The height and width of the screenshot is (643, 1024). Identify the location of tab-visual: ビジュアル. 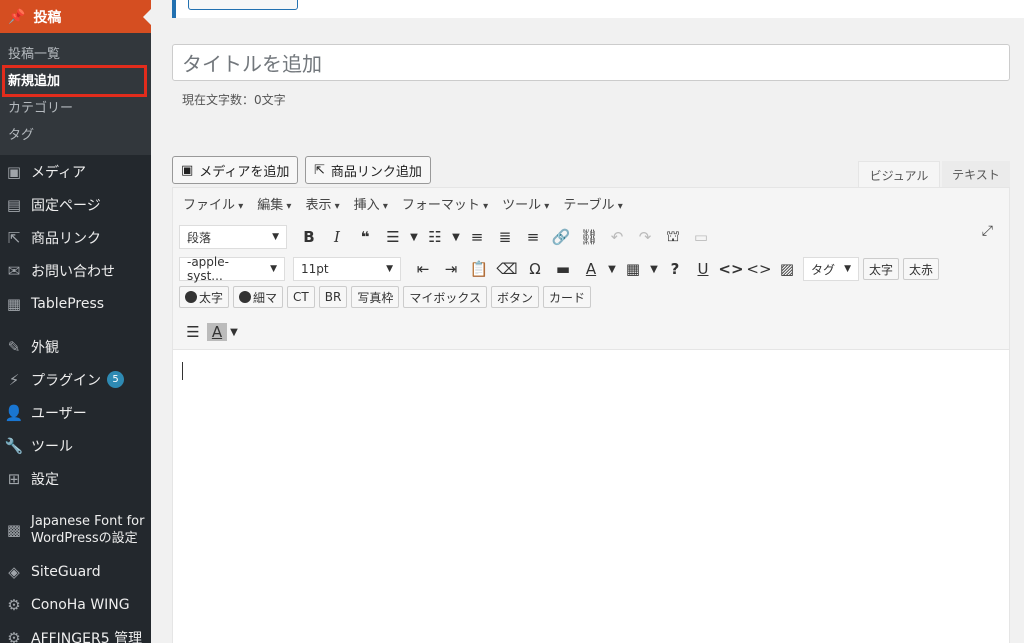
(899, 174).